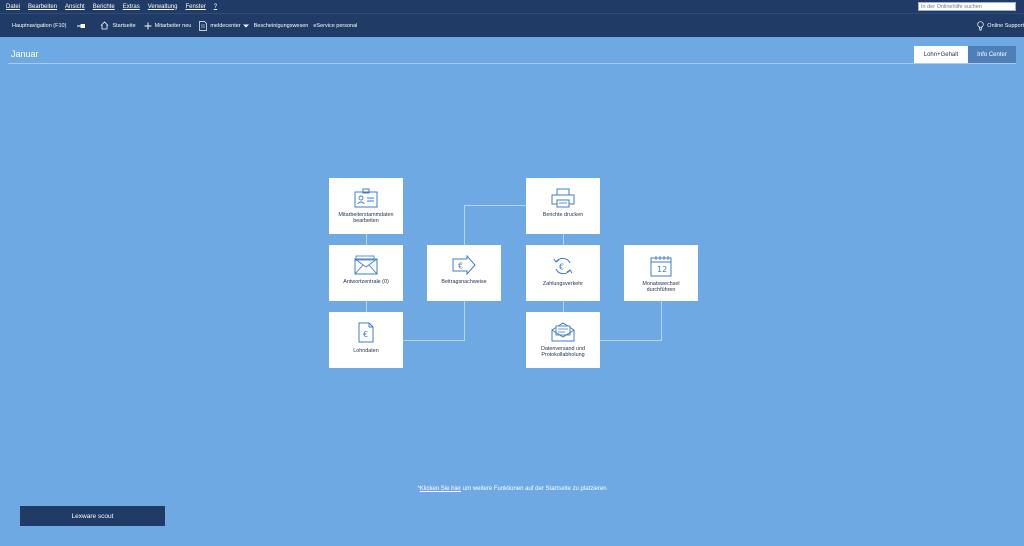 This screenshot has width=1024, height=546. I want to click on tile-antwortzentrale: Antwortzentrale (0), so click(366, 273).